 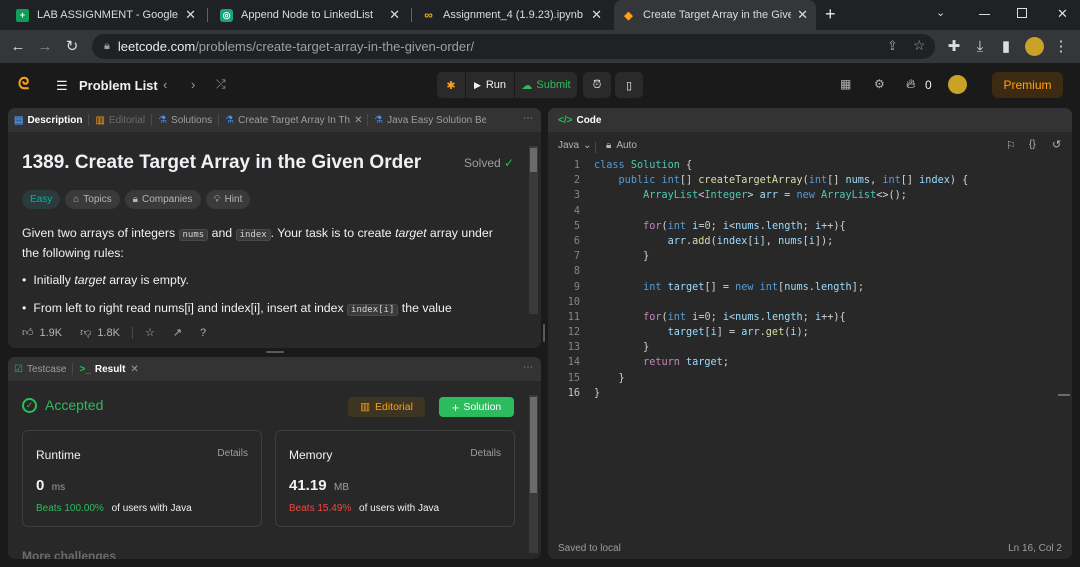 What do you see at coordinates (940, 12) in the screenshot?
I see `chevron-down-icon: ⌄` at bounding box center [940, 12].